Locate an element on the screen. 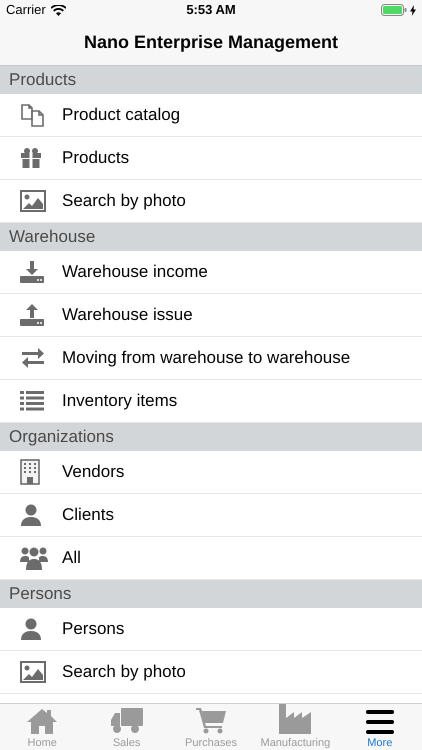 The image size is (422, 750). tab: More is located at coordinates (380, 727).